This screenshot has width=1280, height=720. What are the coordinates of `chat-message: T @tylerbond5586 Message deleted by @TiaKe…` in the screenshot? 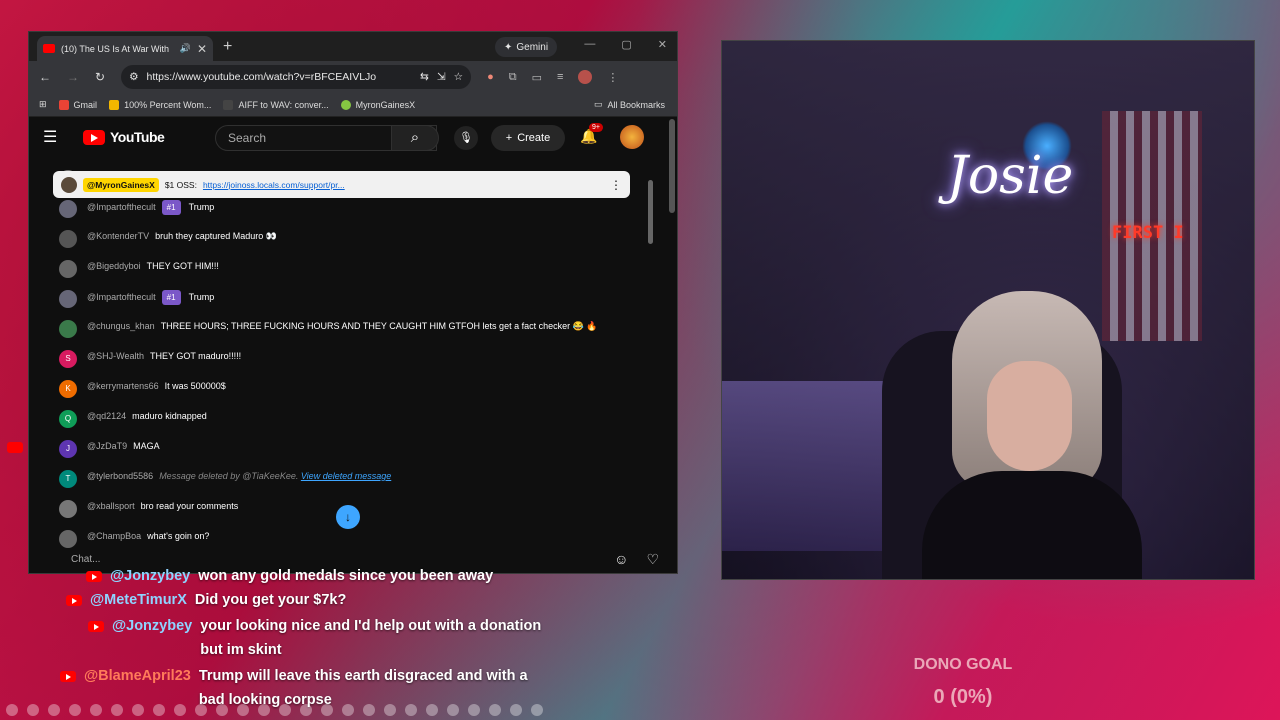 It's located at (341, 479).